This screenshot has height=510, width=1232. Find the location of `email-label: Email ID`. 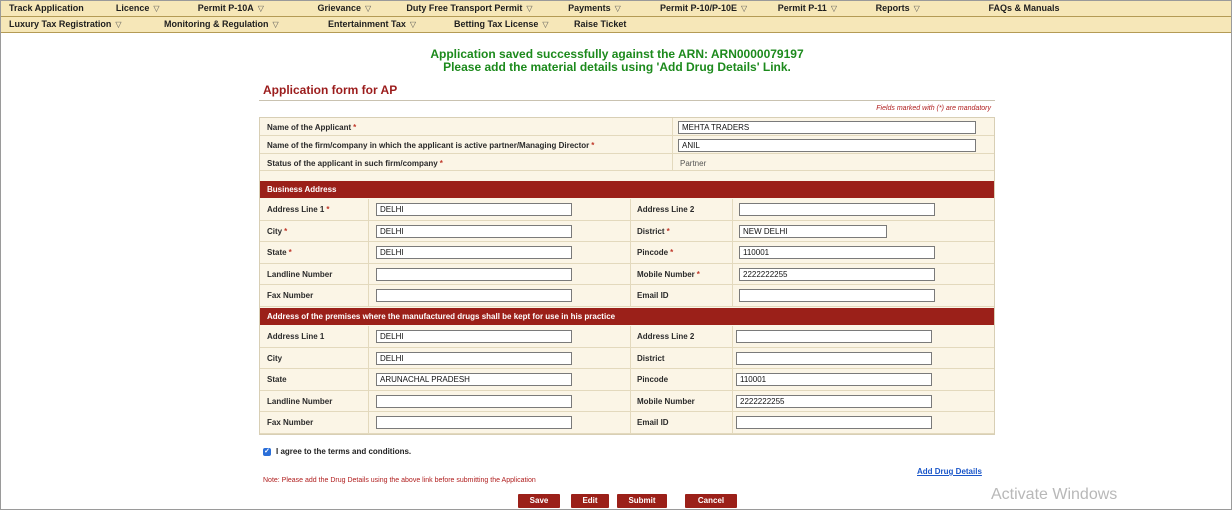

email-label: Email ID is located at coordinates (653, 422).